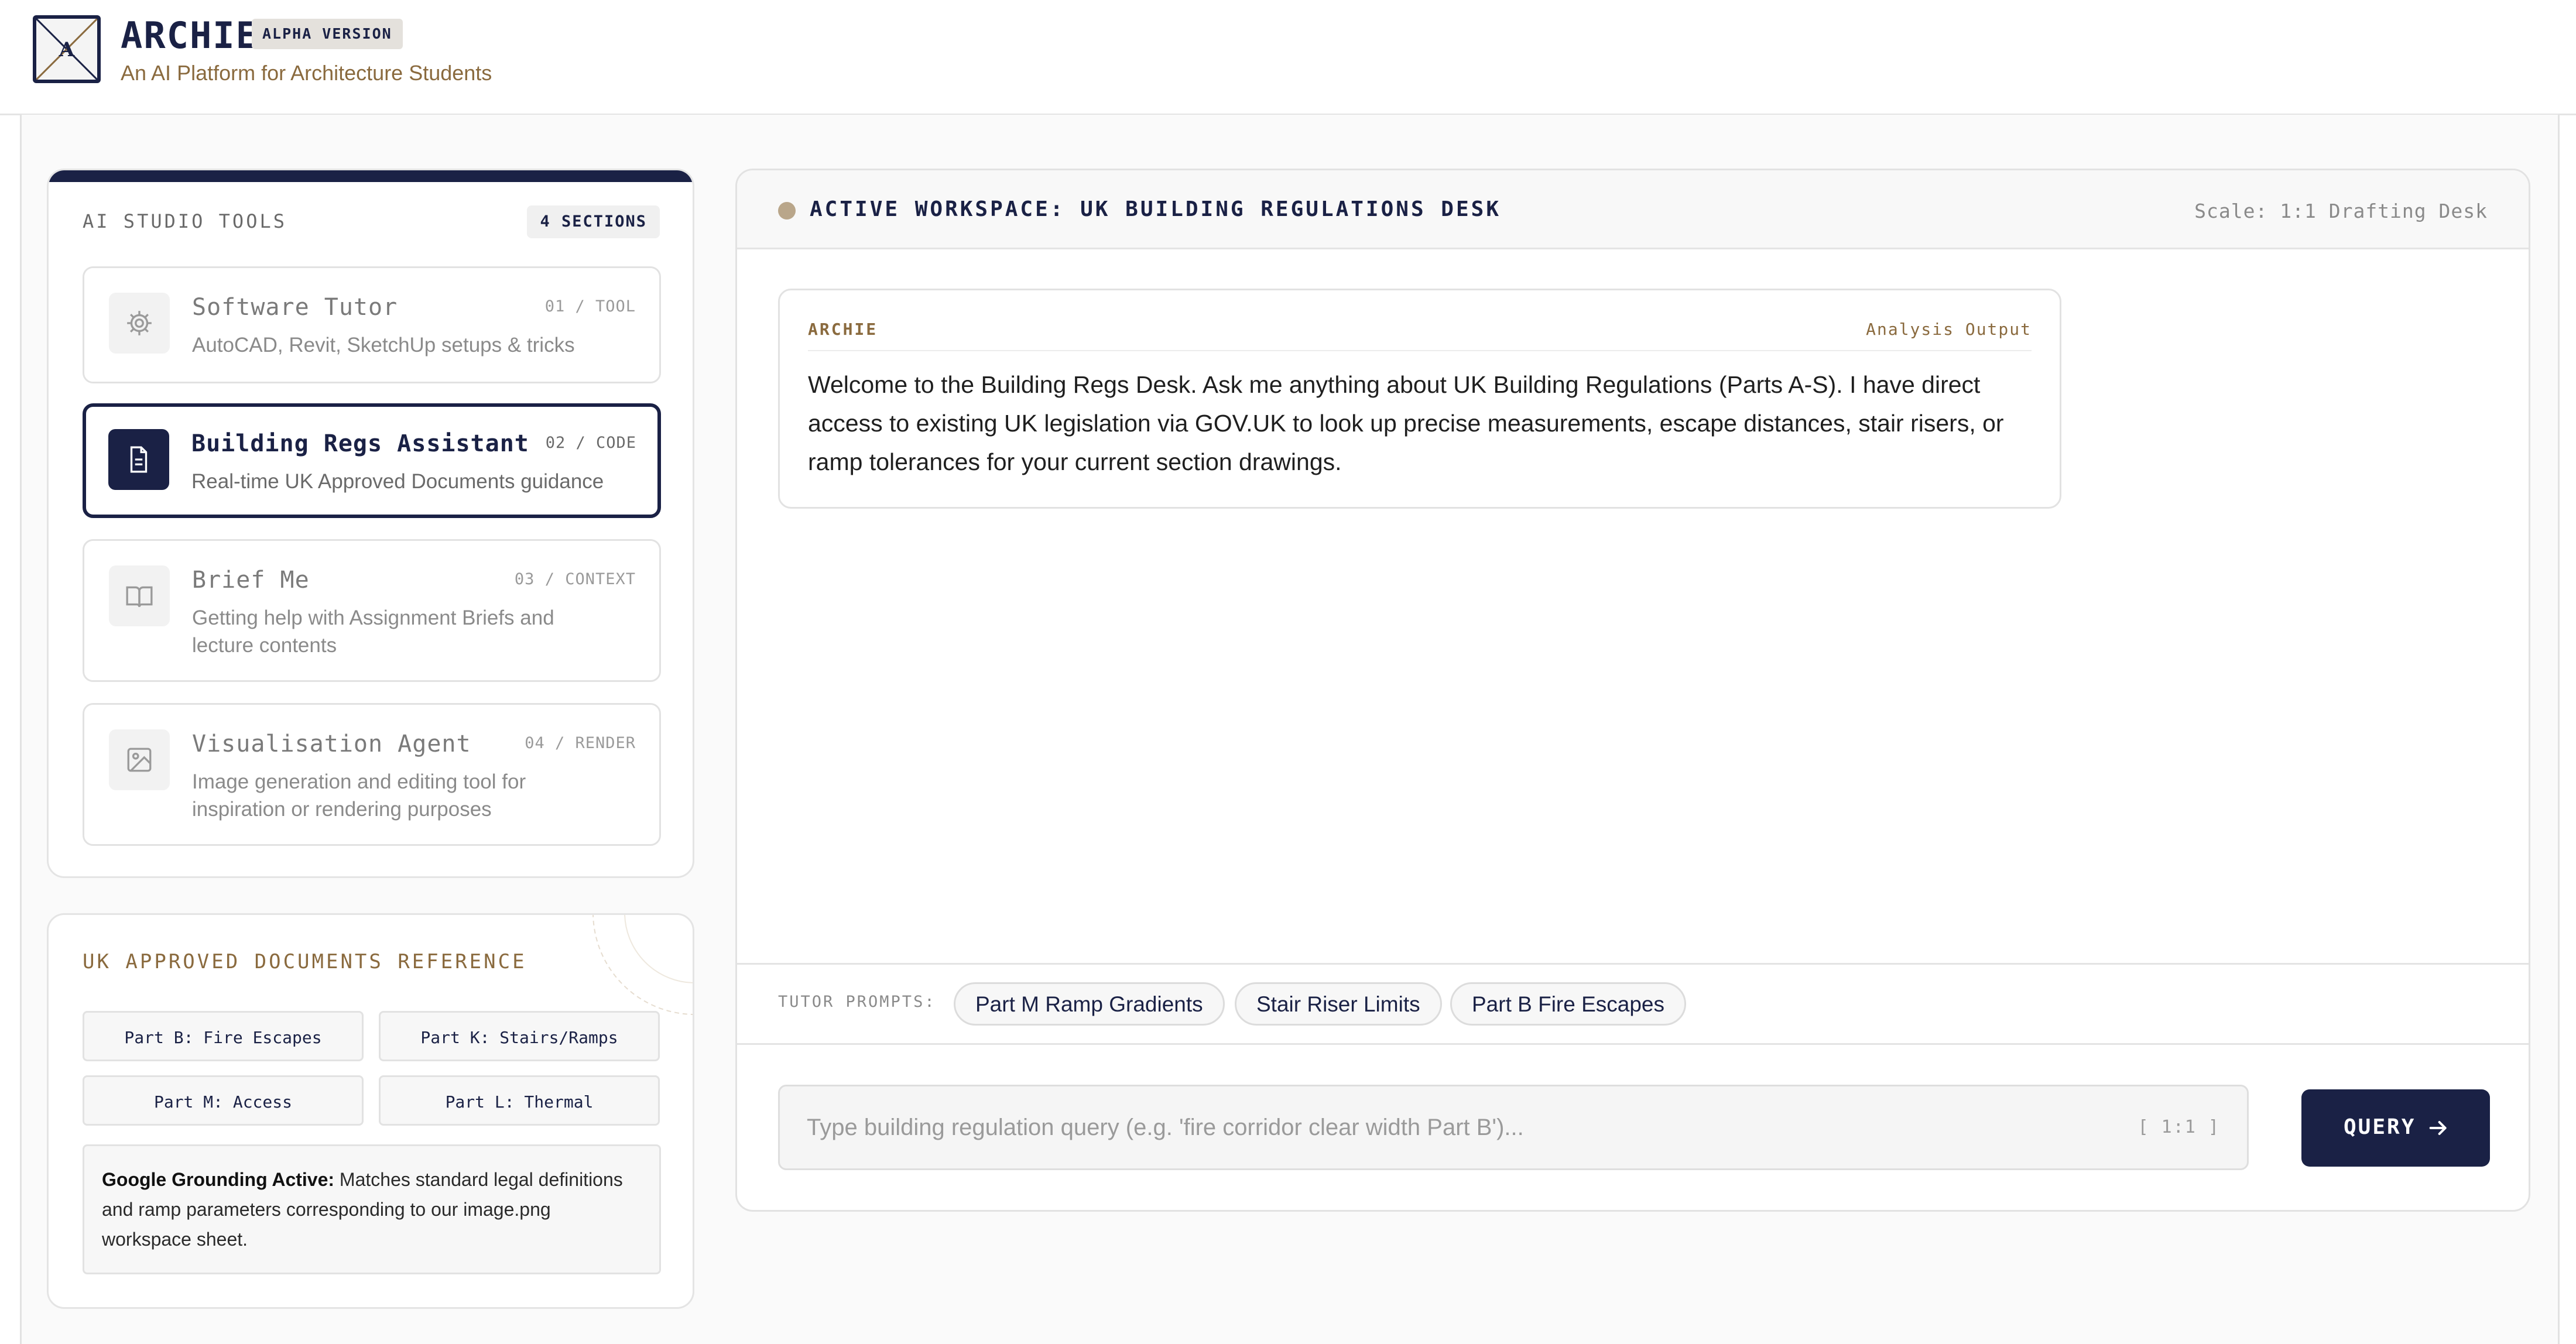 This screenshot has height=1344, width=2576. What do you see at coordinates (1949, 329) in the screenshot?
I see `message-label: Analysis Output` at bounding box center [1949, 329].